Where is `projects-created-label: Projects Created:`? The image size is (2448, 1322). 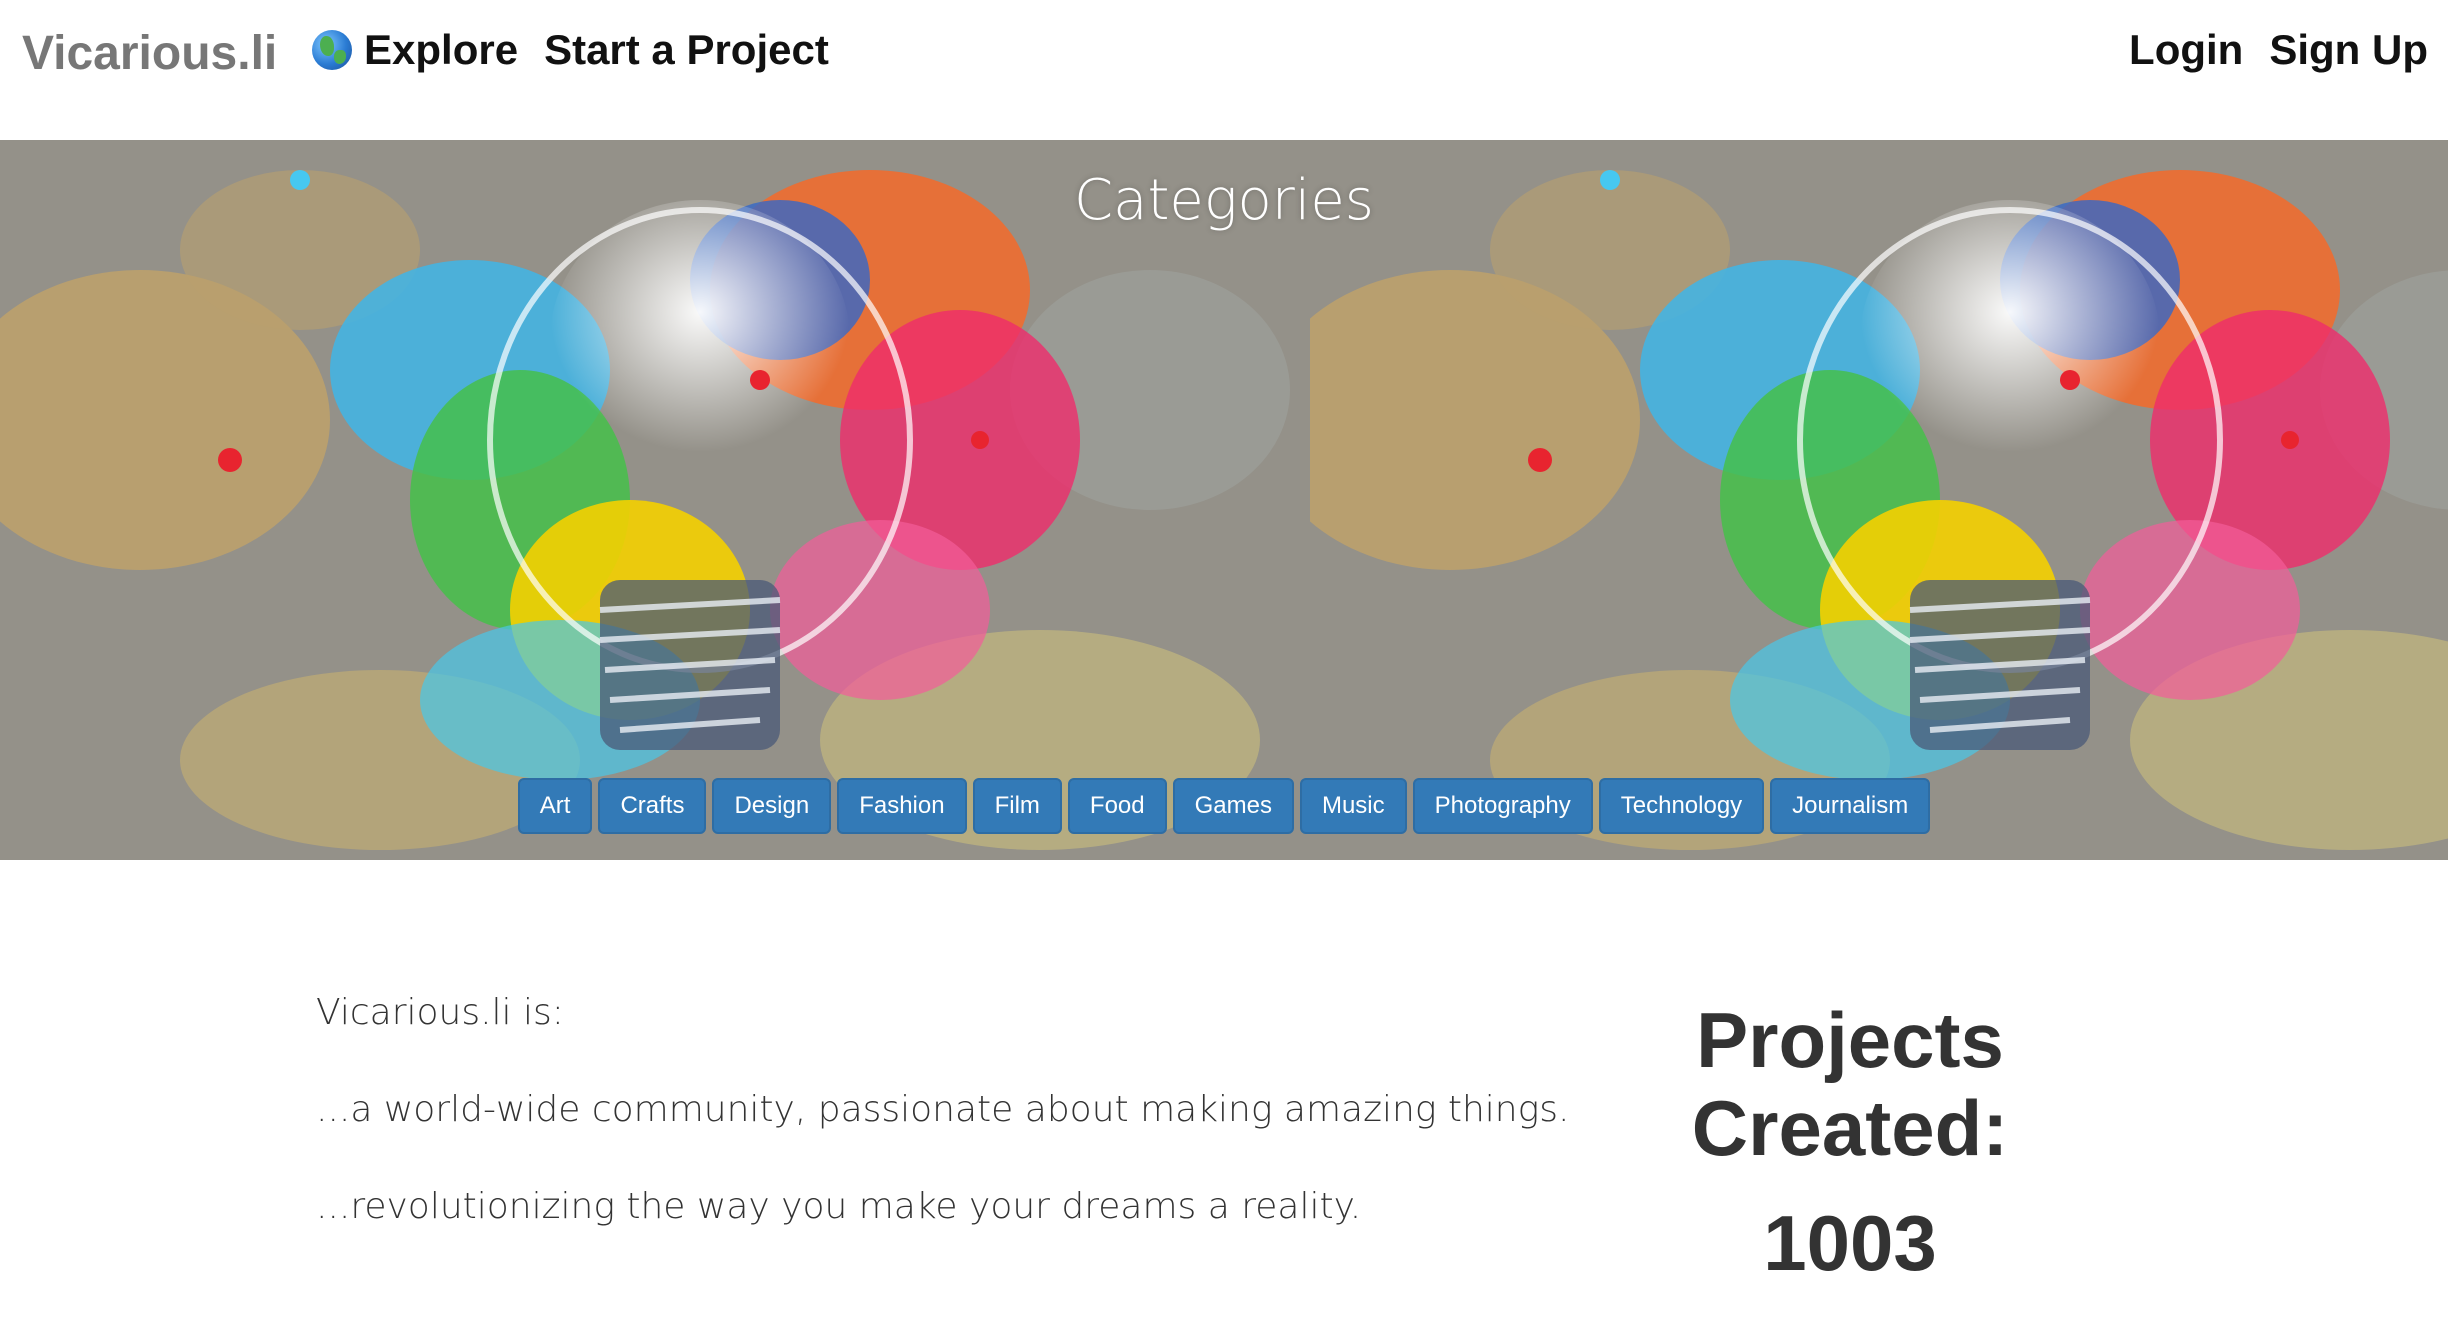 projects-created-label: Projects Created: is located at coordinates (1850, 1084).